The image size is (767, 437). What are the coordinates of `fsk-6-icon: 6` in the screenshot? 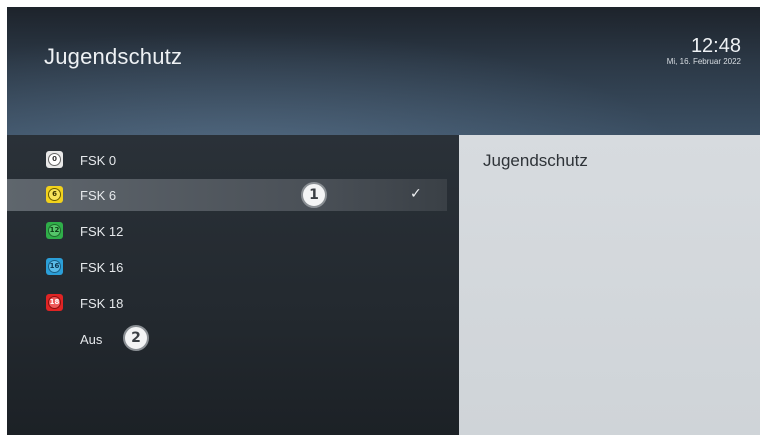 It's located at (54, 194).